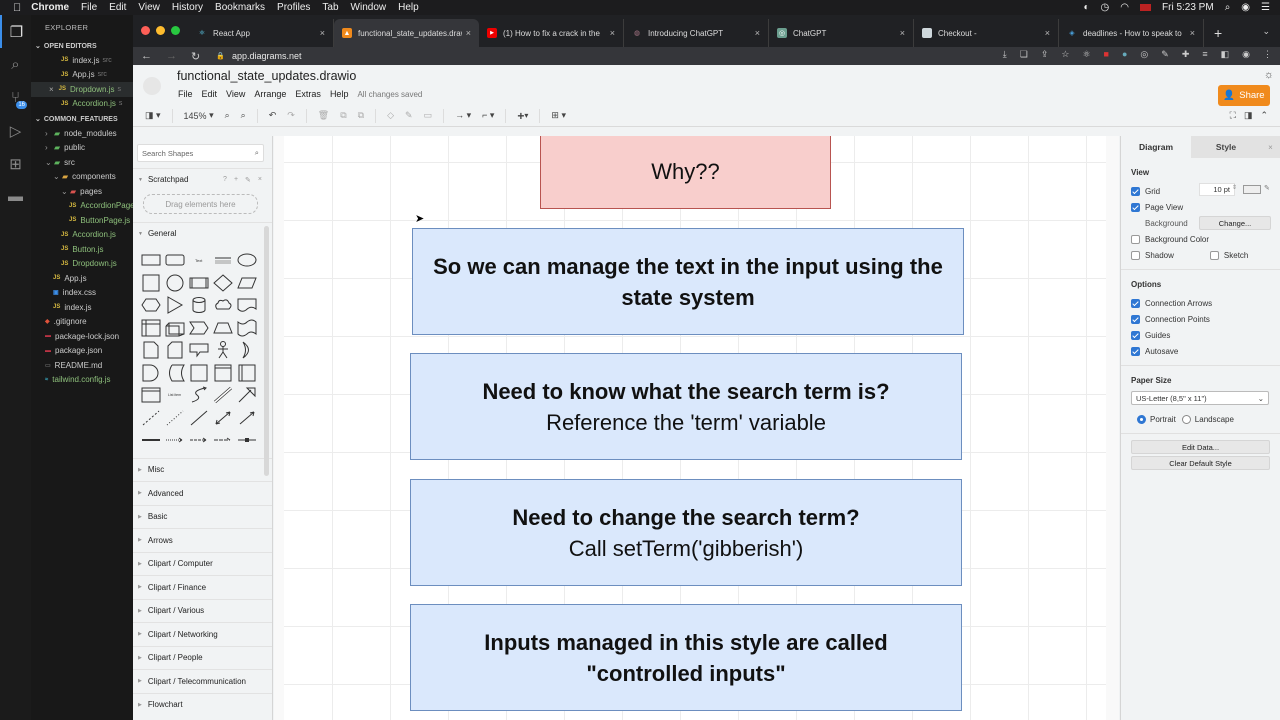 This screenshot has height=720, width=1280. I want to click on zoom-dropdown: 145% ▾, so click(199, 115).